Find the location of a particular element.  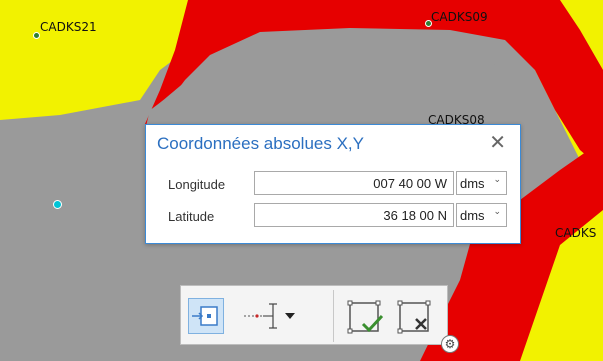

map-point-marker is located at coordinates (57, 204).